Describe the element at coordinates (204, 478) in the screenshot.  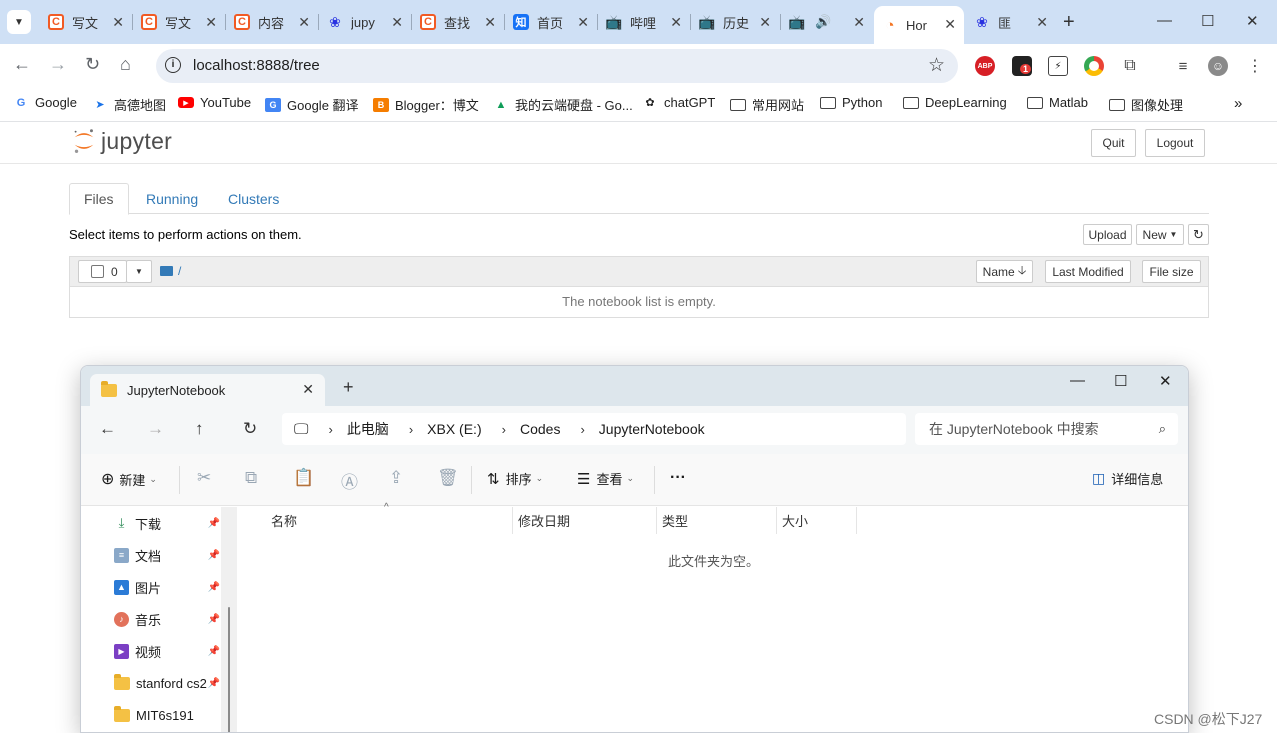
I see `cut-icon: ✂` at that location.